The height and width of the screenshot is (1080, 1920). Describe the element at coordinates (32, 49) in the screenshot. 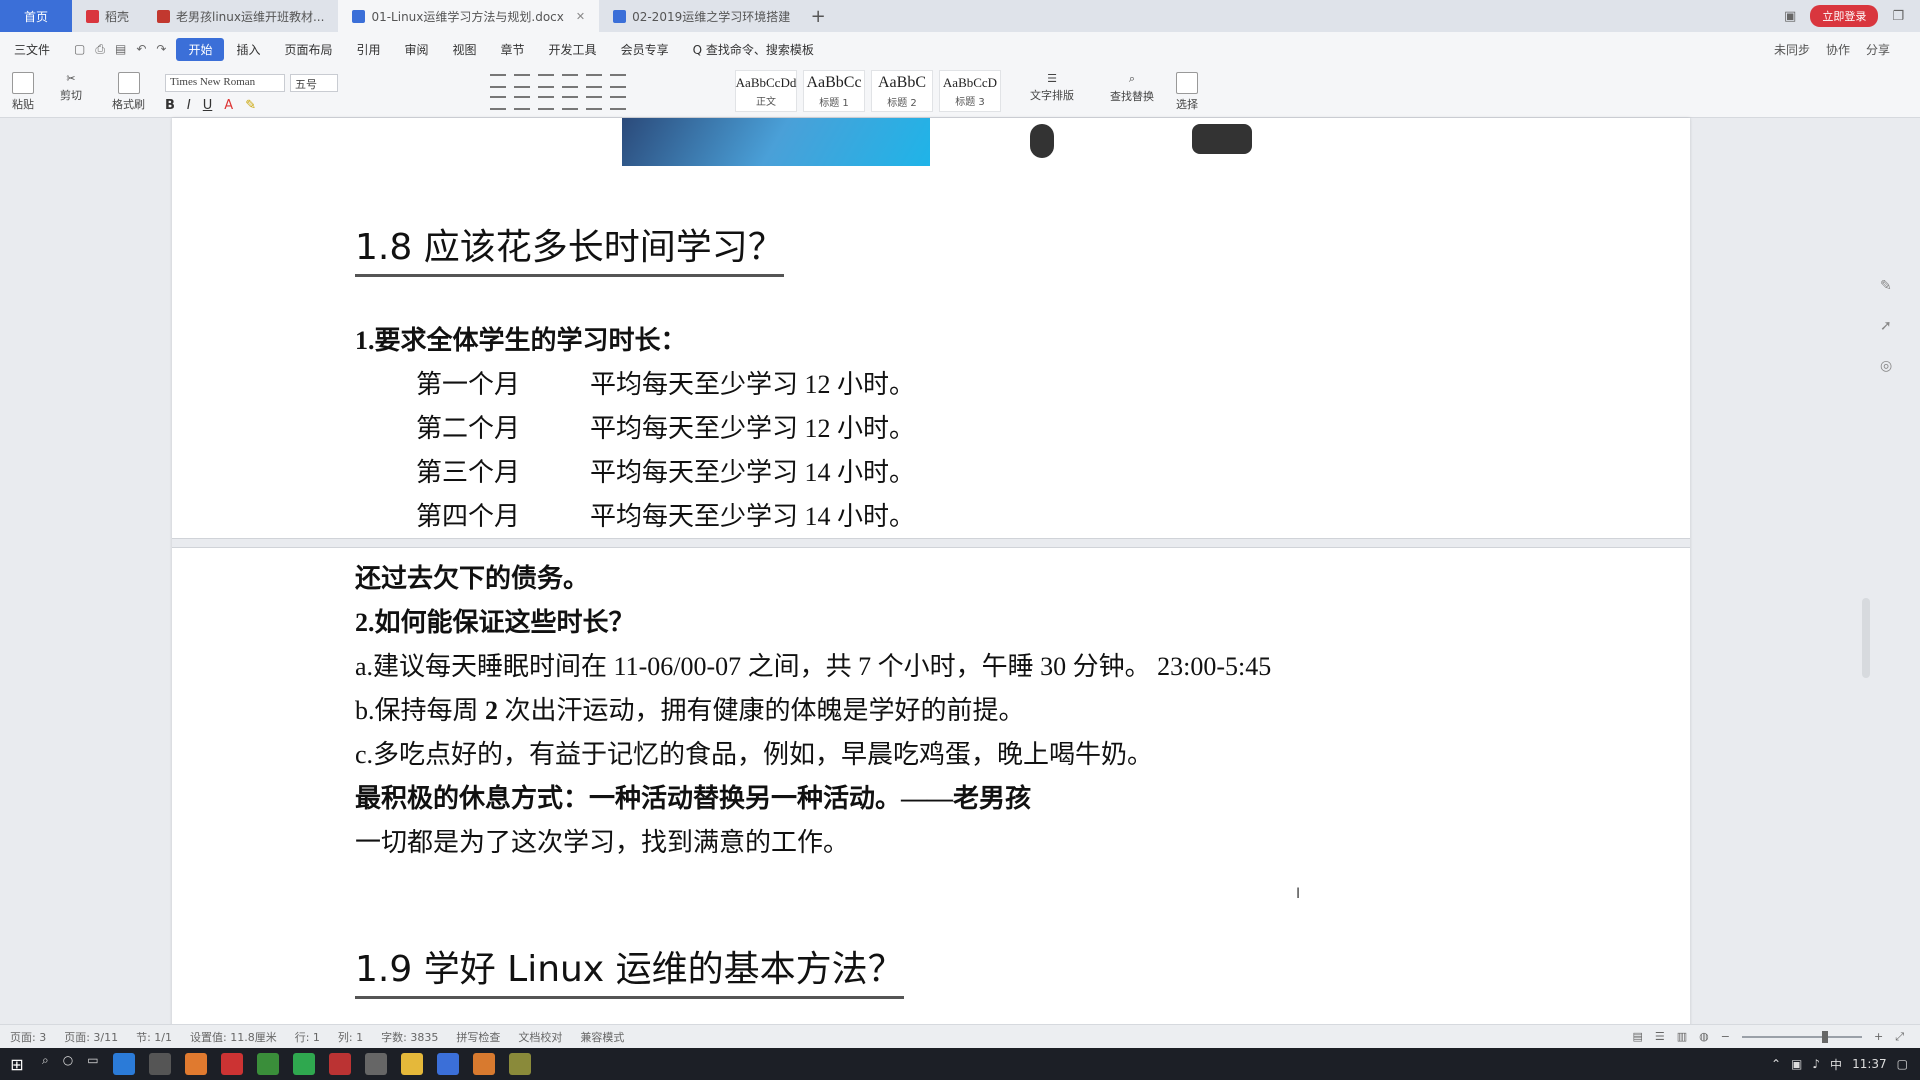

I see `file-menu: 三文件` at that location.